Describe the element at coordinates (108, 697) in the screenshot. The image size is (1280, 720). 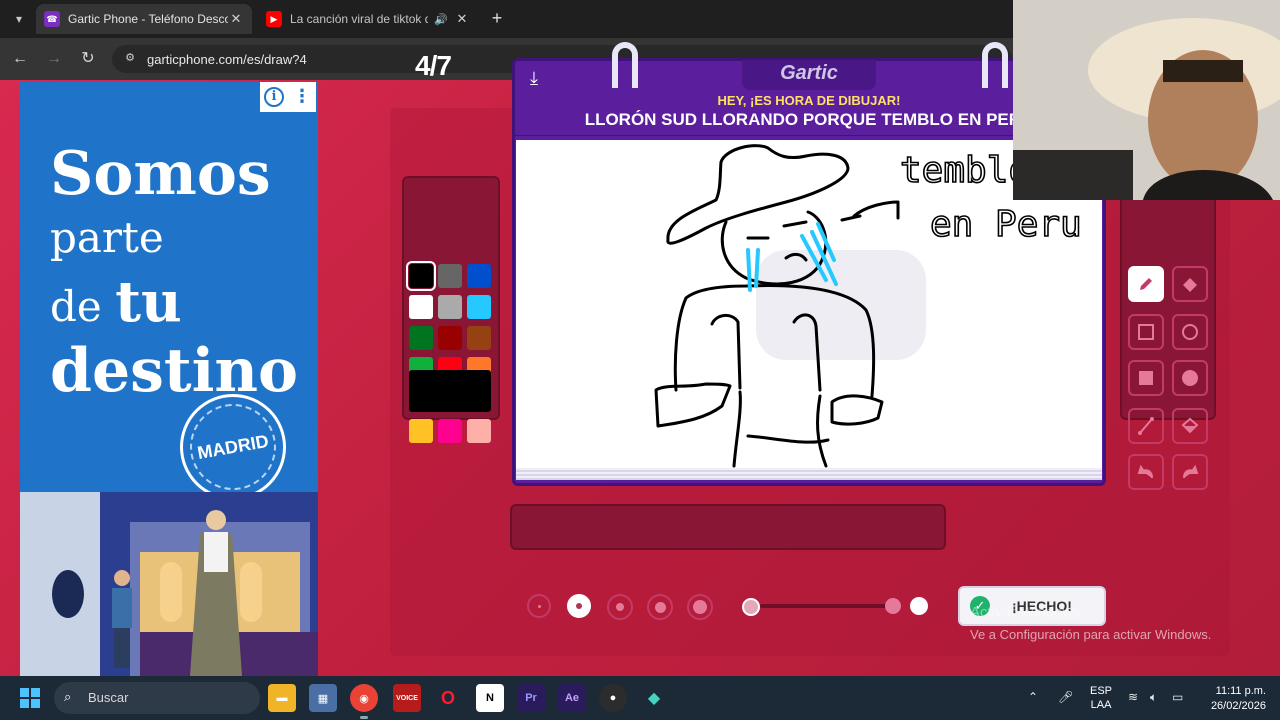
I see `search-label: Buscar` at that location.